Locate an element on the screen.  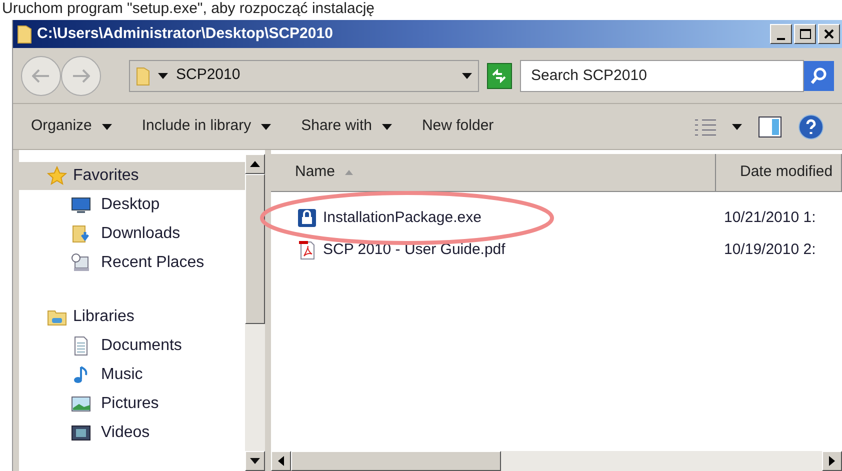
folder-download-icon is located at coordinates (81, 234).